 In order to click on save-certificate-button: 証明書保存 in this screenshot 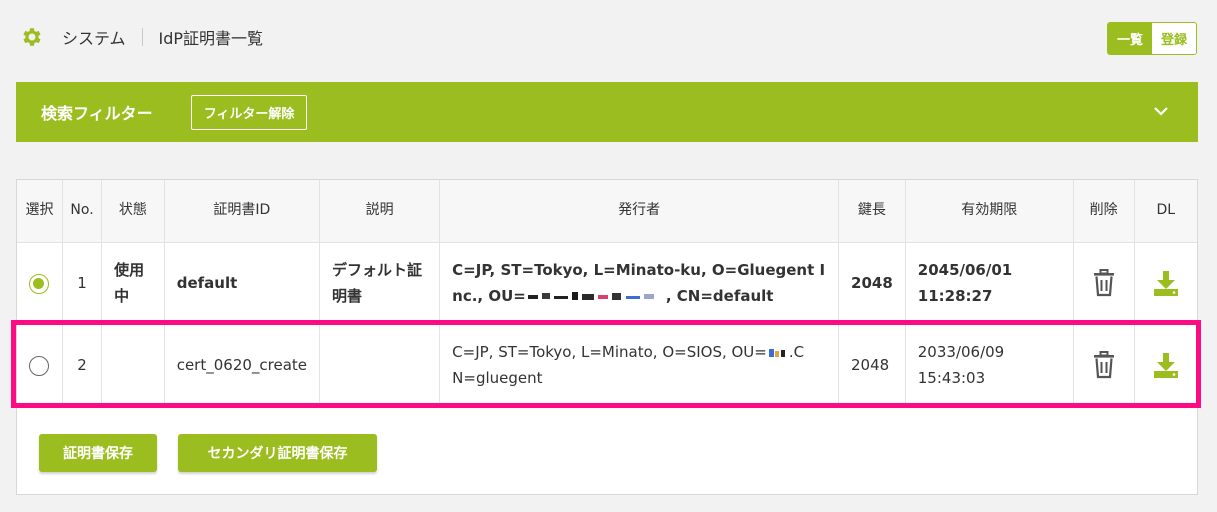, I will do `click(98, 453)`.